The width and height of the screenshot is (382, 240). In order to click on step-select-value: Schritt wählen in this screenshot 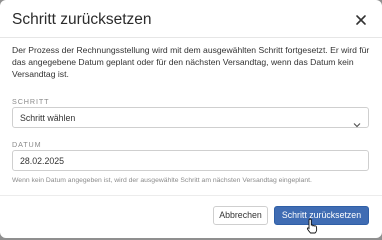, I will do `click(48, 118)`.